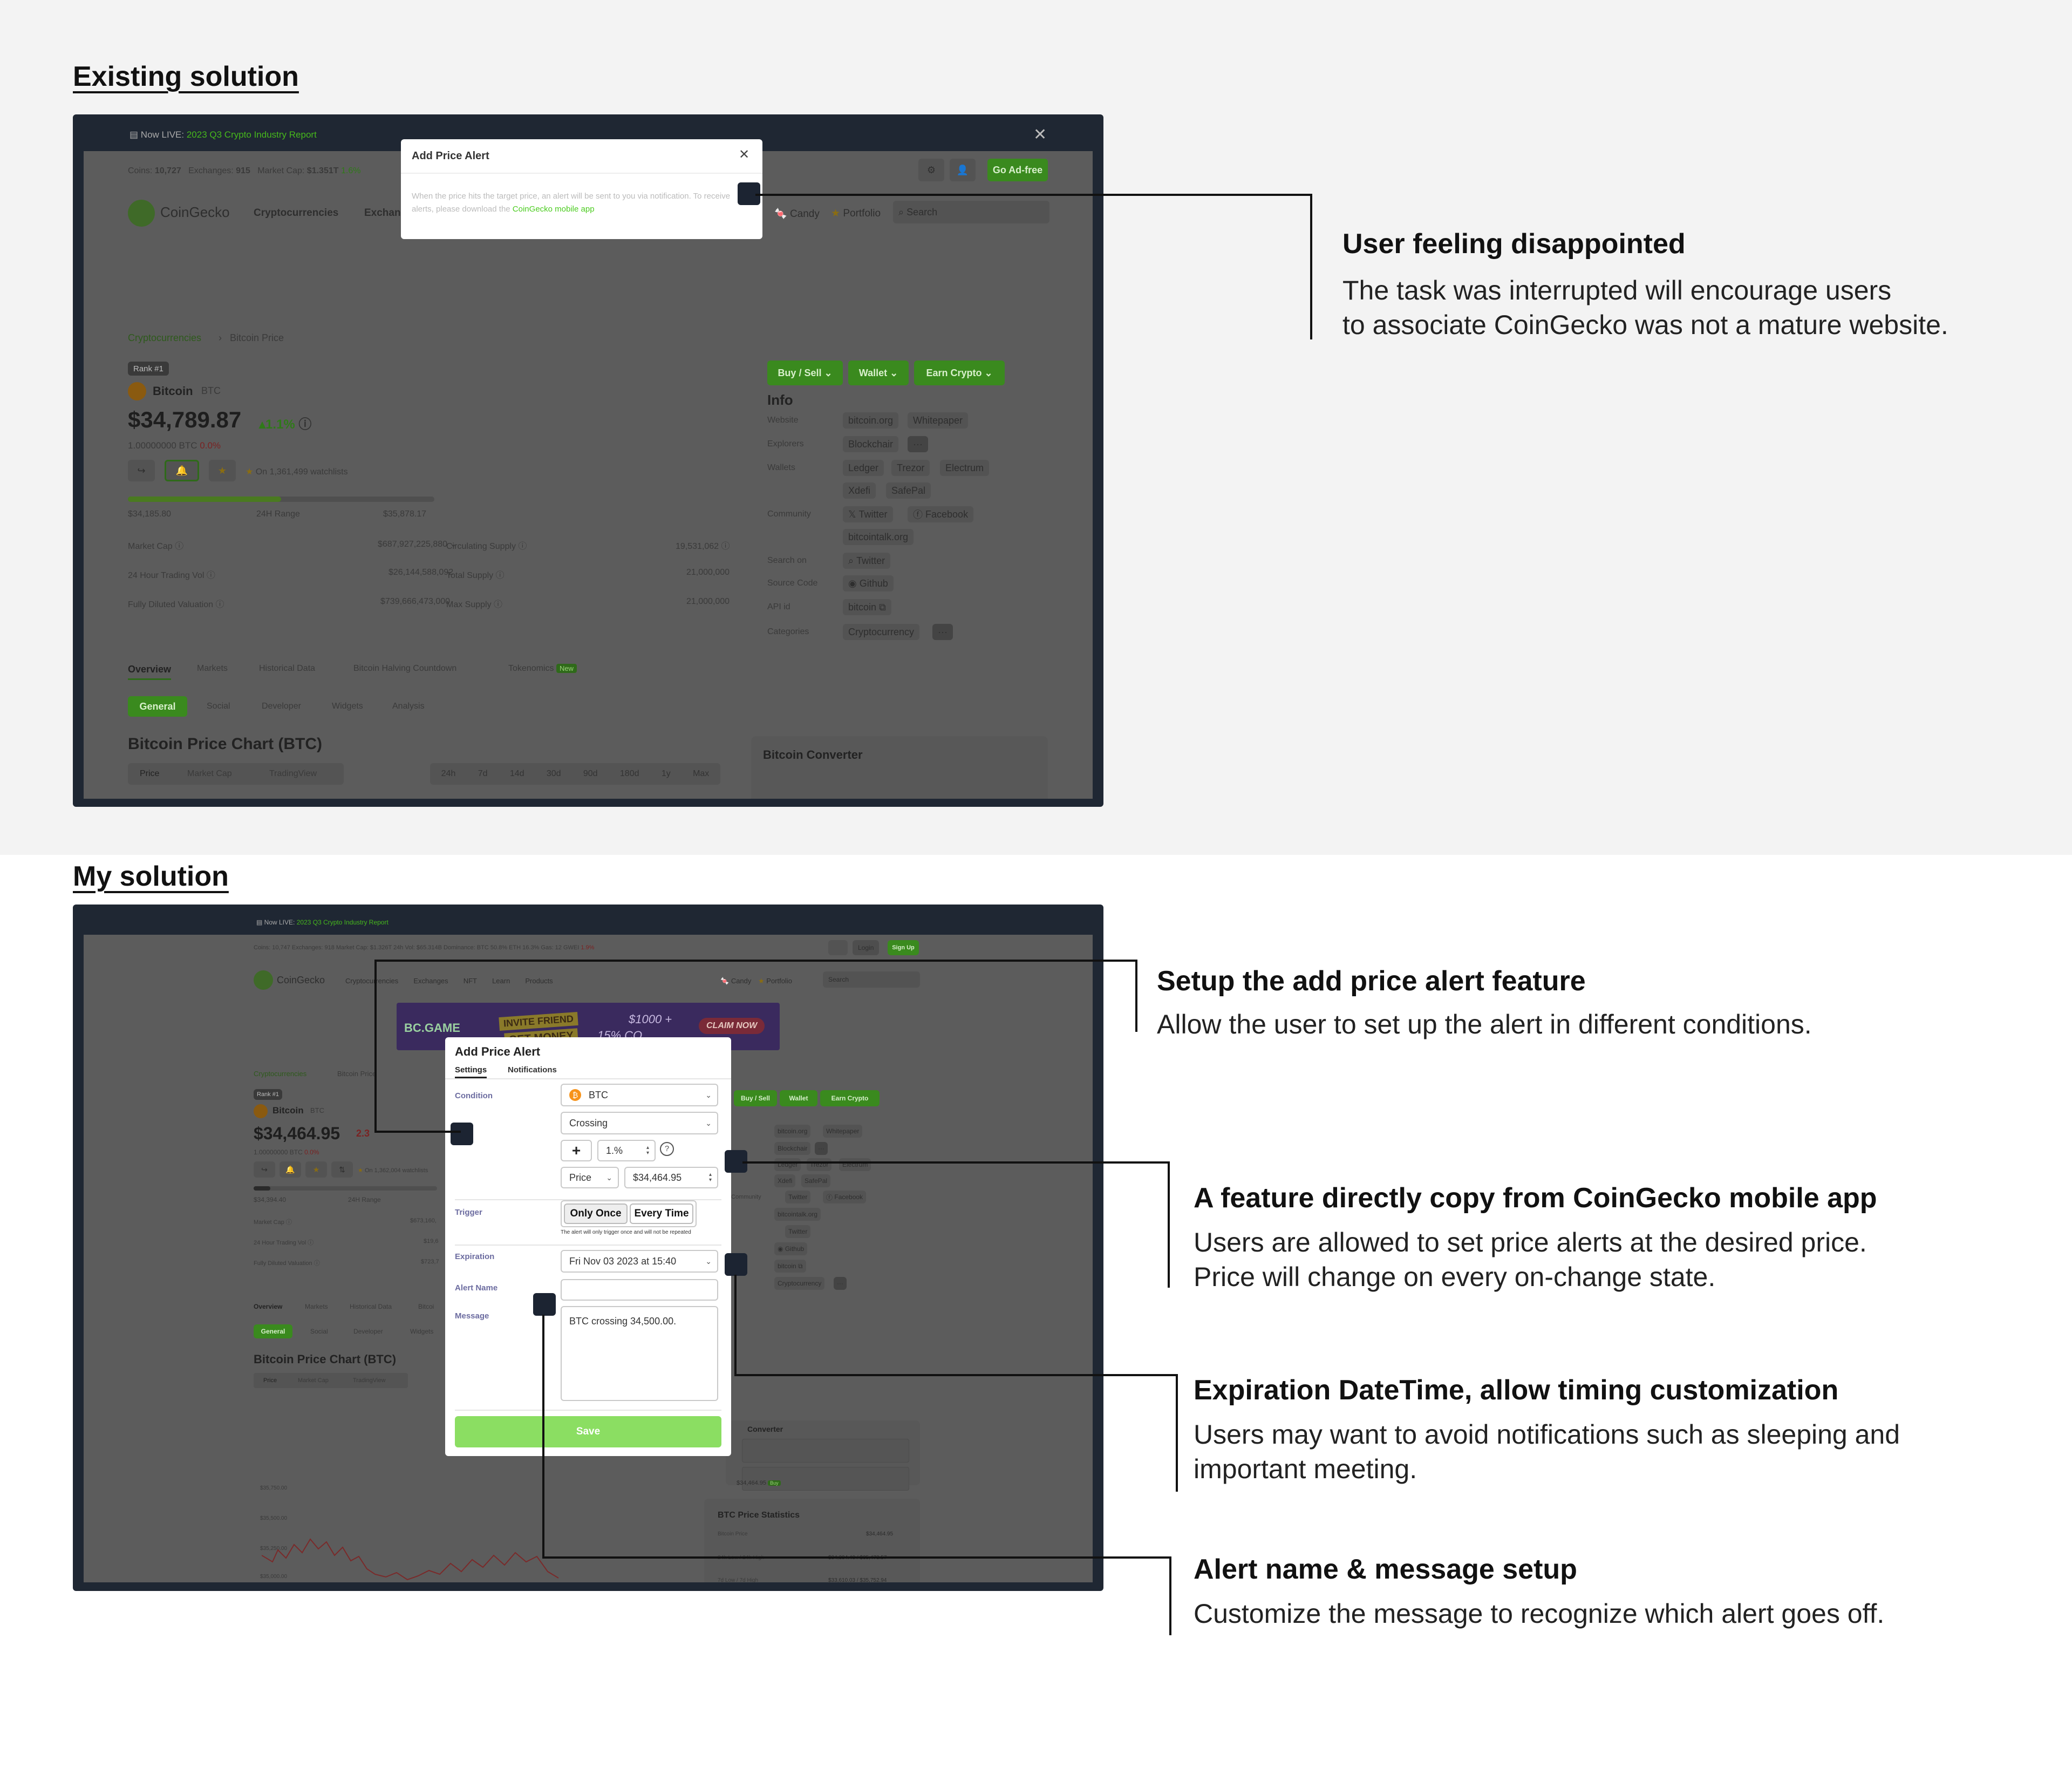  I want to click on nav-products: Products, so click(539, 981).